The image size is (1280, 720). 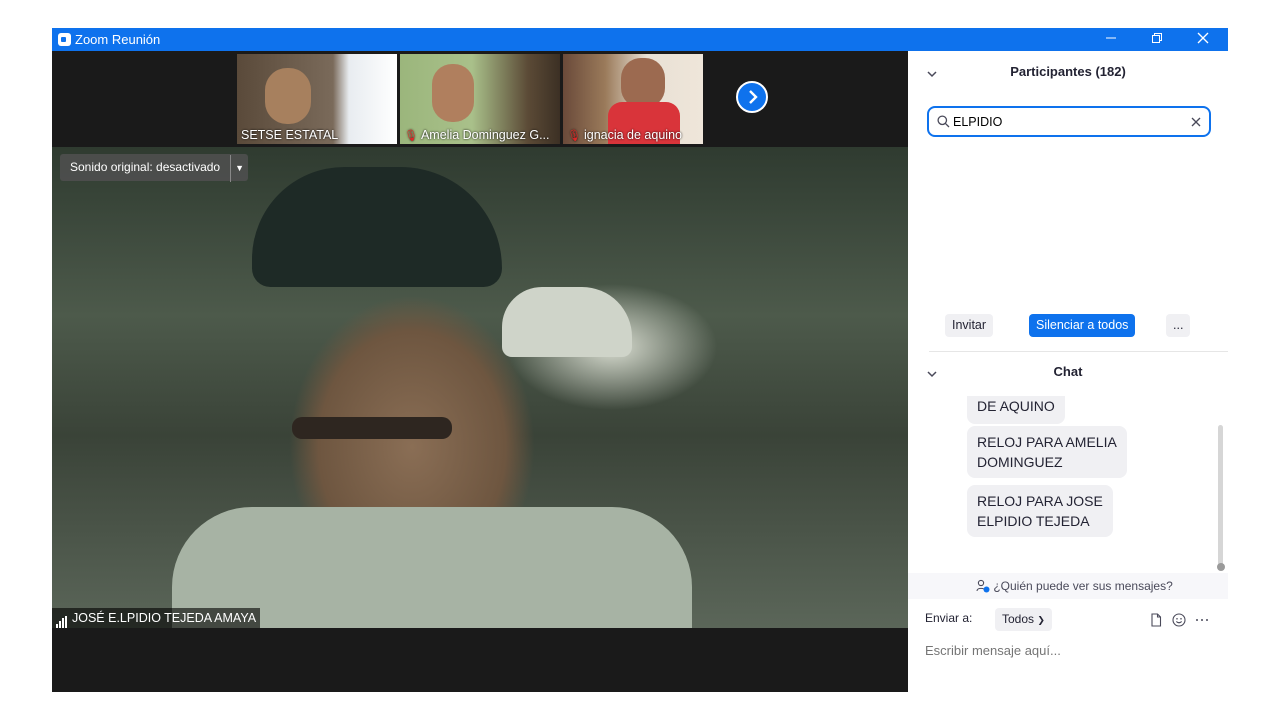 I want to click on shelf-toy-car, so click(x=567, y=322).